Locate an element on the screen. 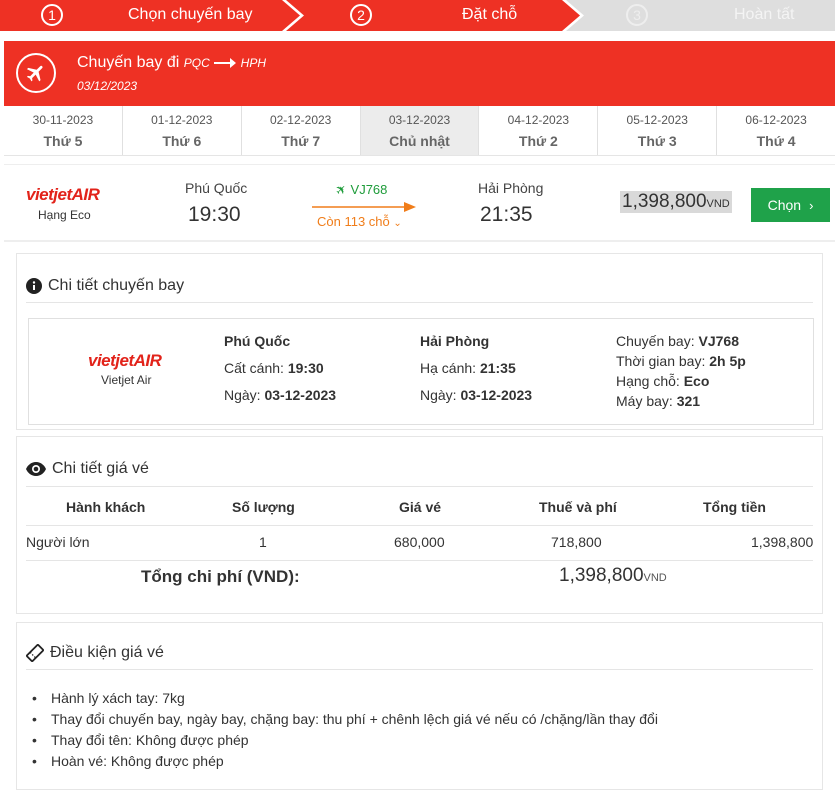  flight-header: Chuyến bay đi PQC HPH 03/12/2023 is located at coordinates (419, 73).